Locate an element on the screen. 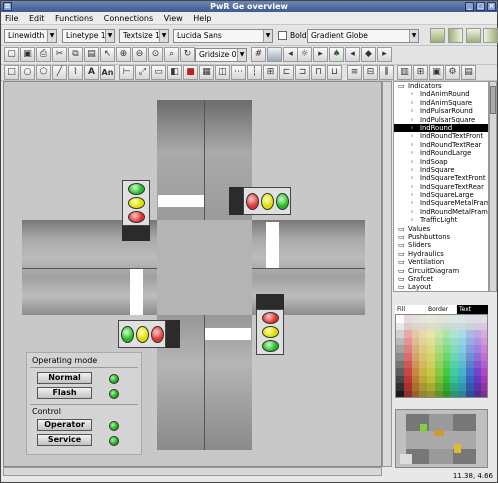  distribute-icon: ≡ is located at coordinates (354, 72).